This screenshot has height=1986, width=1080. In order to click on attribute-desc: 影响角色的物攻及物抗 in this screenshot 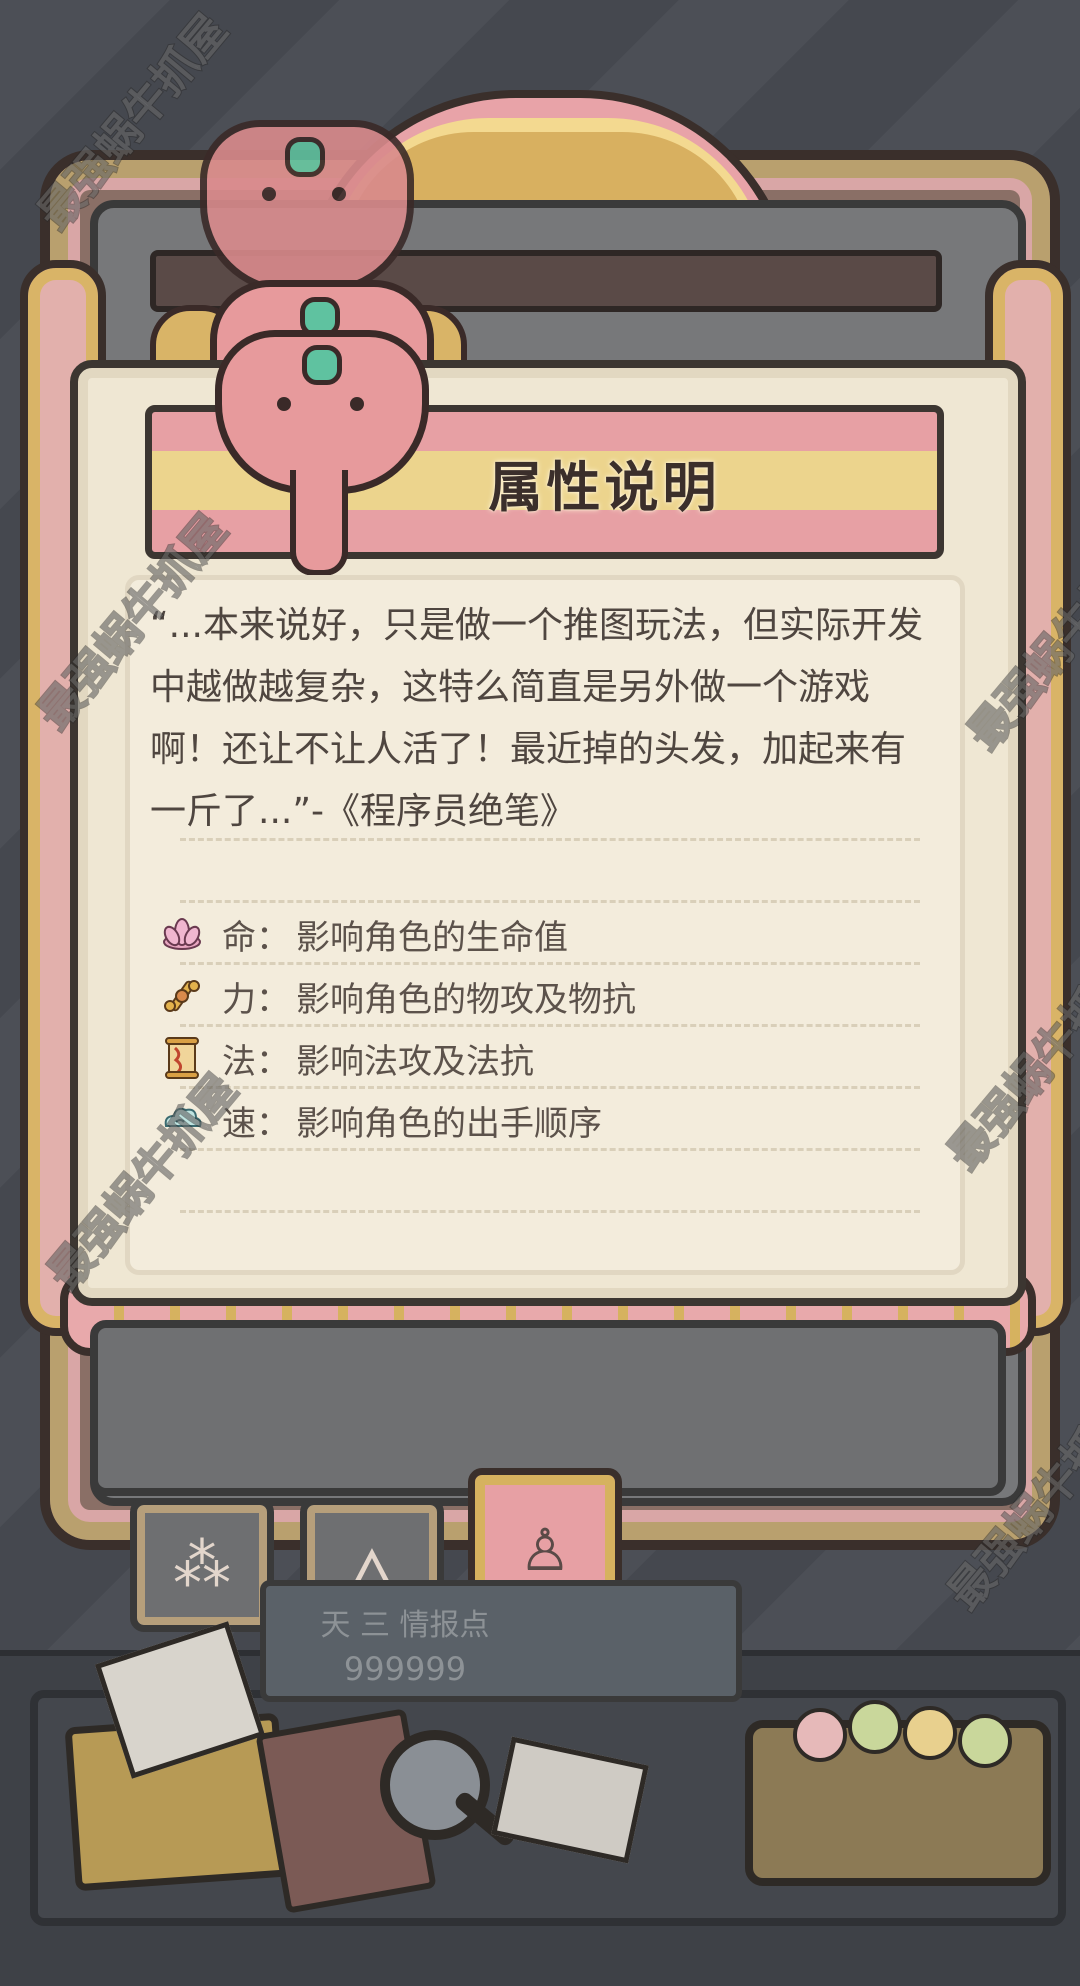, I will do `click(466, 999)`.